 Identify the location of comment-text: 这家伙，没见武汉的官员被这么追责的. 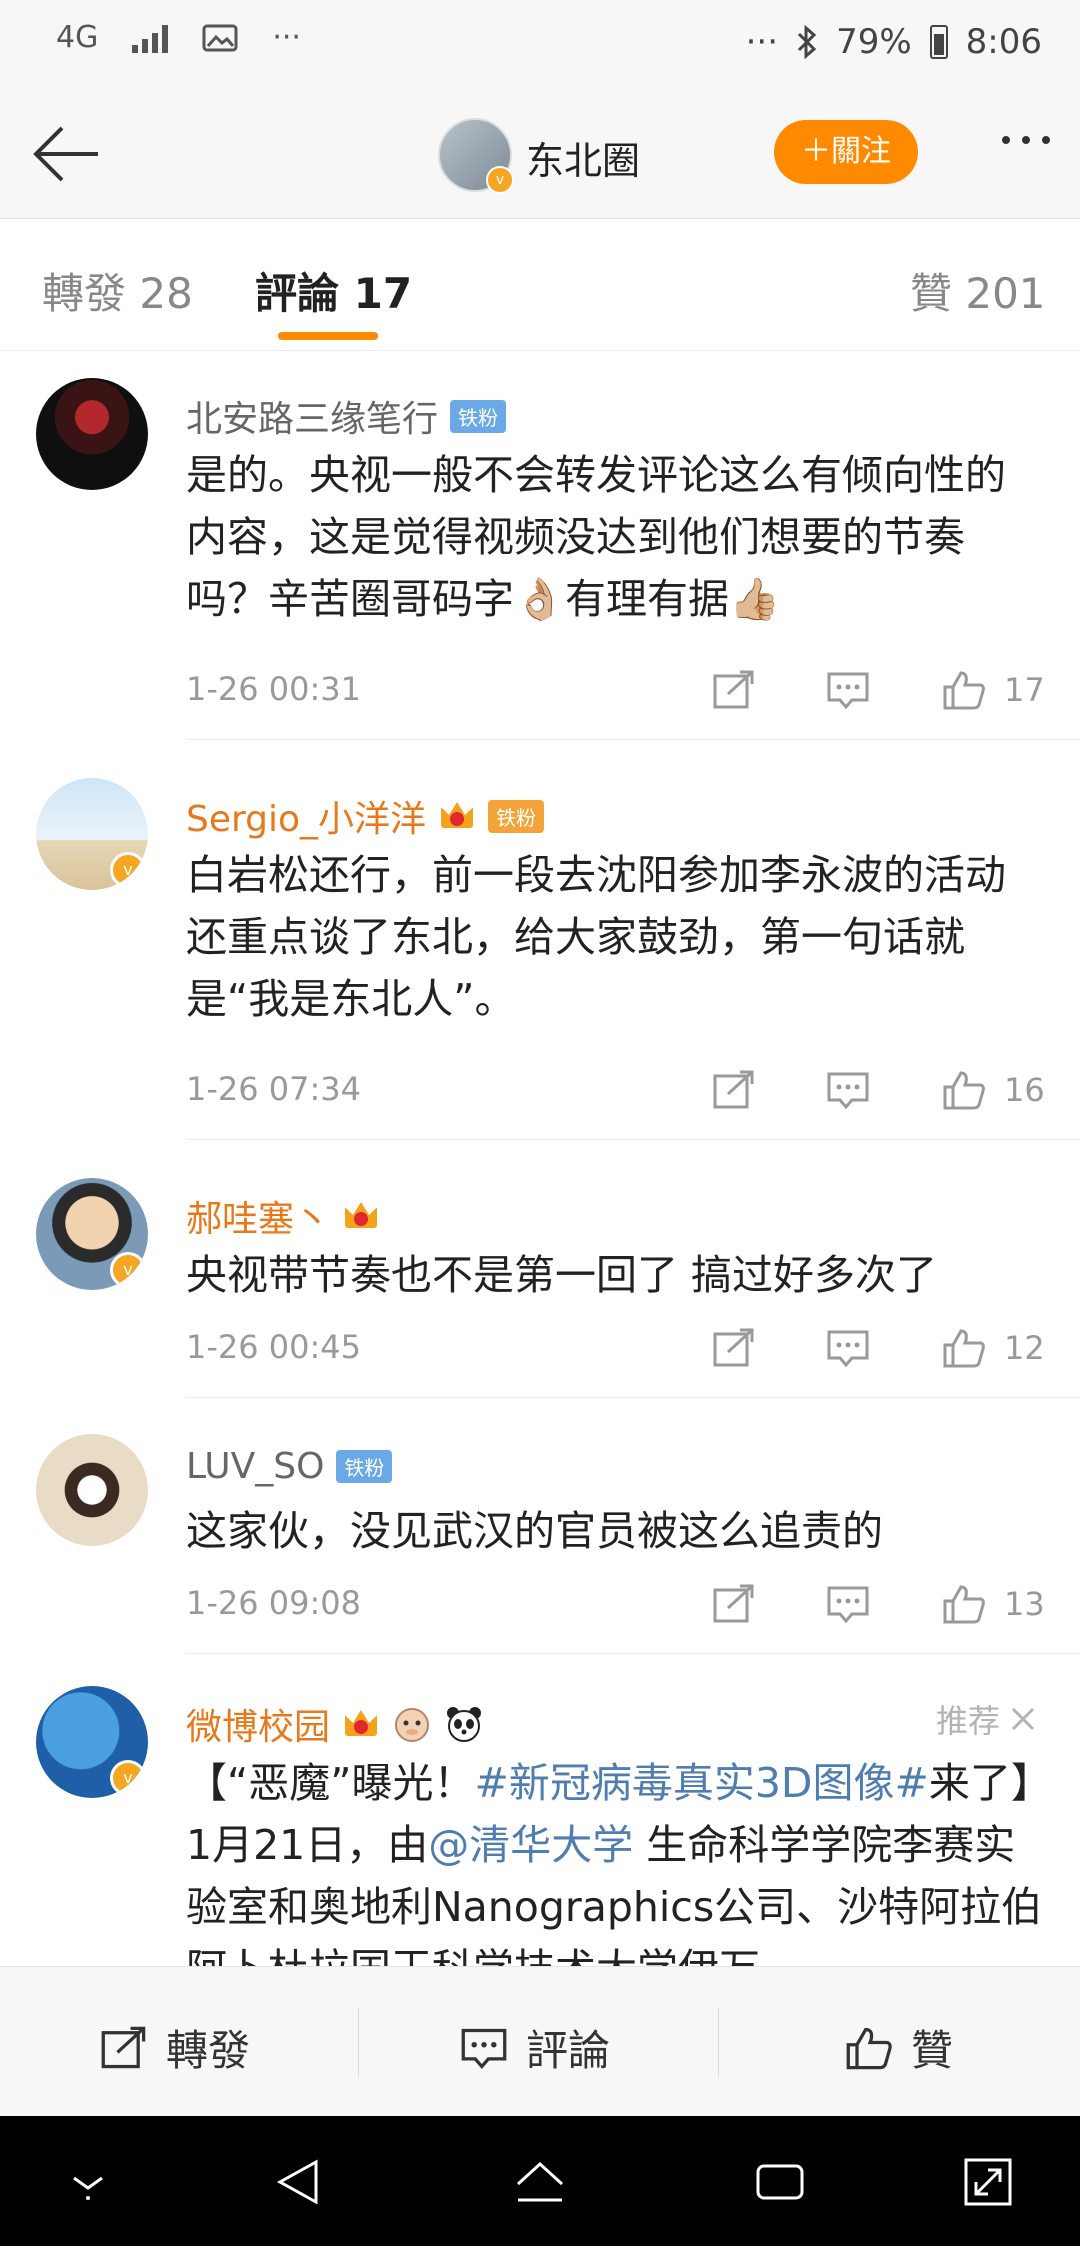
(534, 1531).